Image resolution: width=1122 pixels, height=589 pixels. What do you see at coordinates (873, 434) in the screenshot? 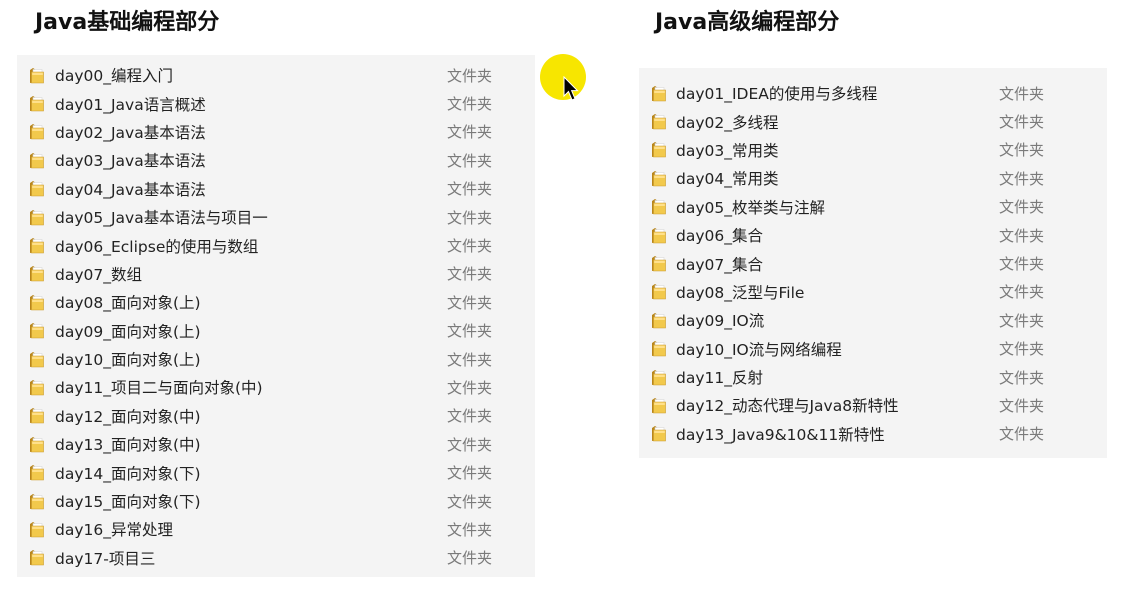
I see `right-folder-row: day13_Java9&10&11新特性 文件夹` at bounding box center [873, 434].